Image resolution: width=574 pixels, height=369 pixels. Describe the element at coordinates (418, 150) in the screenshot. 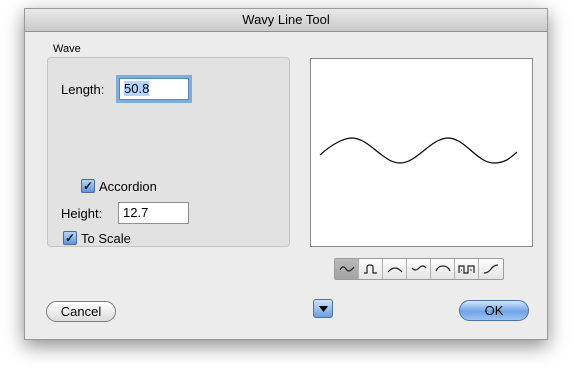

I see `wave-preview-curve` at that location.